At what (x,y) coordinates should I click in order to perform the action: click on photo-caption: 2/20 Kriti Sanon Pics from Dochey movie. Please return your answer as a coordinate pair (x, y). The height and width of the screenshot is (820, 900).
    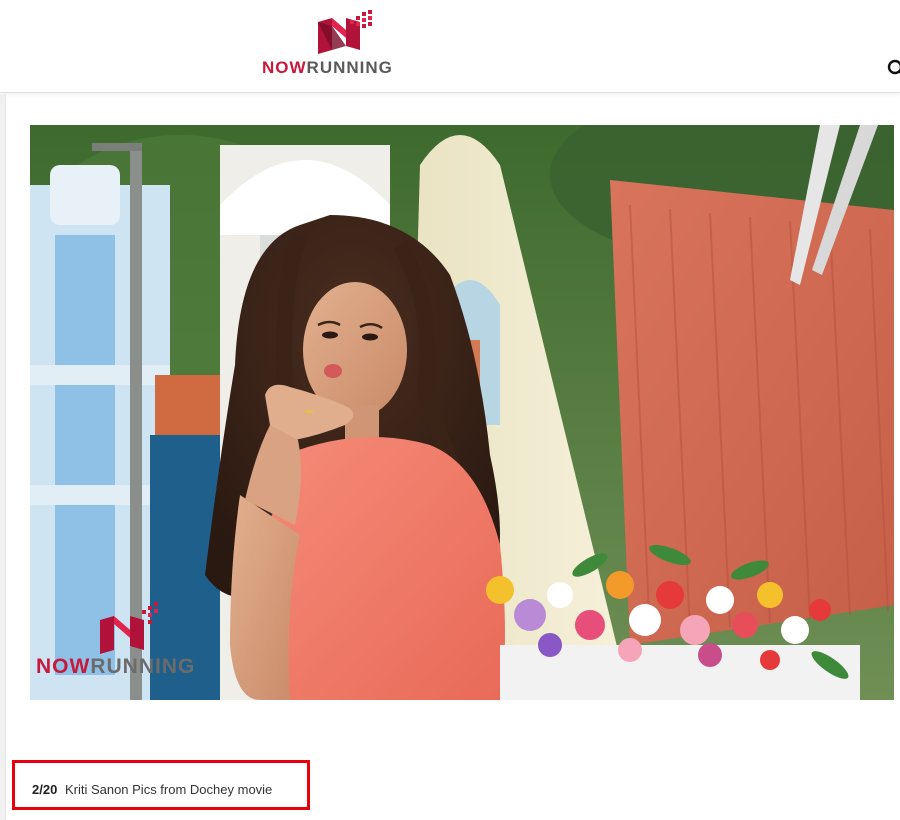
    Looking at the image, I should click on (152, 789).